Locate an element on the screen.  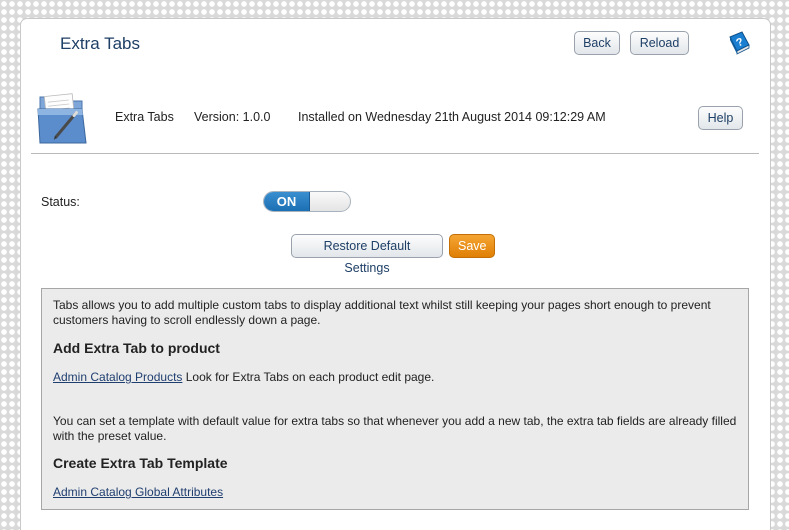
page-header: Extra Tabs Back Reload ? is located at coordinates (395, 44).